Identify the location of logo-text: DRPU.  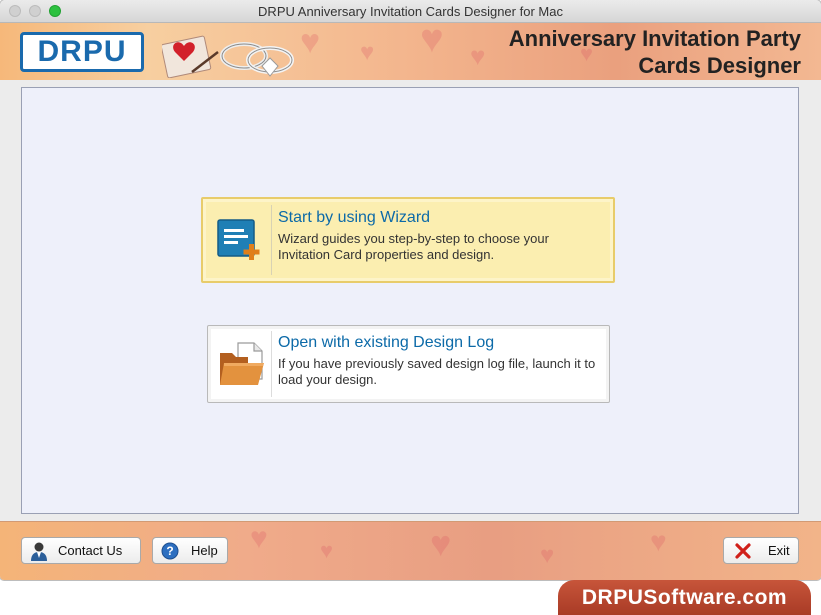
(82, 51).